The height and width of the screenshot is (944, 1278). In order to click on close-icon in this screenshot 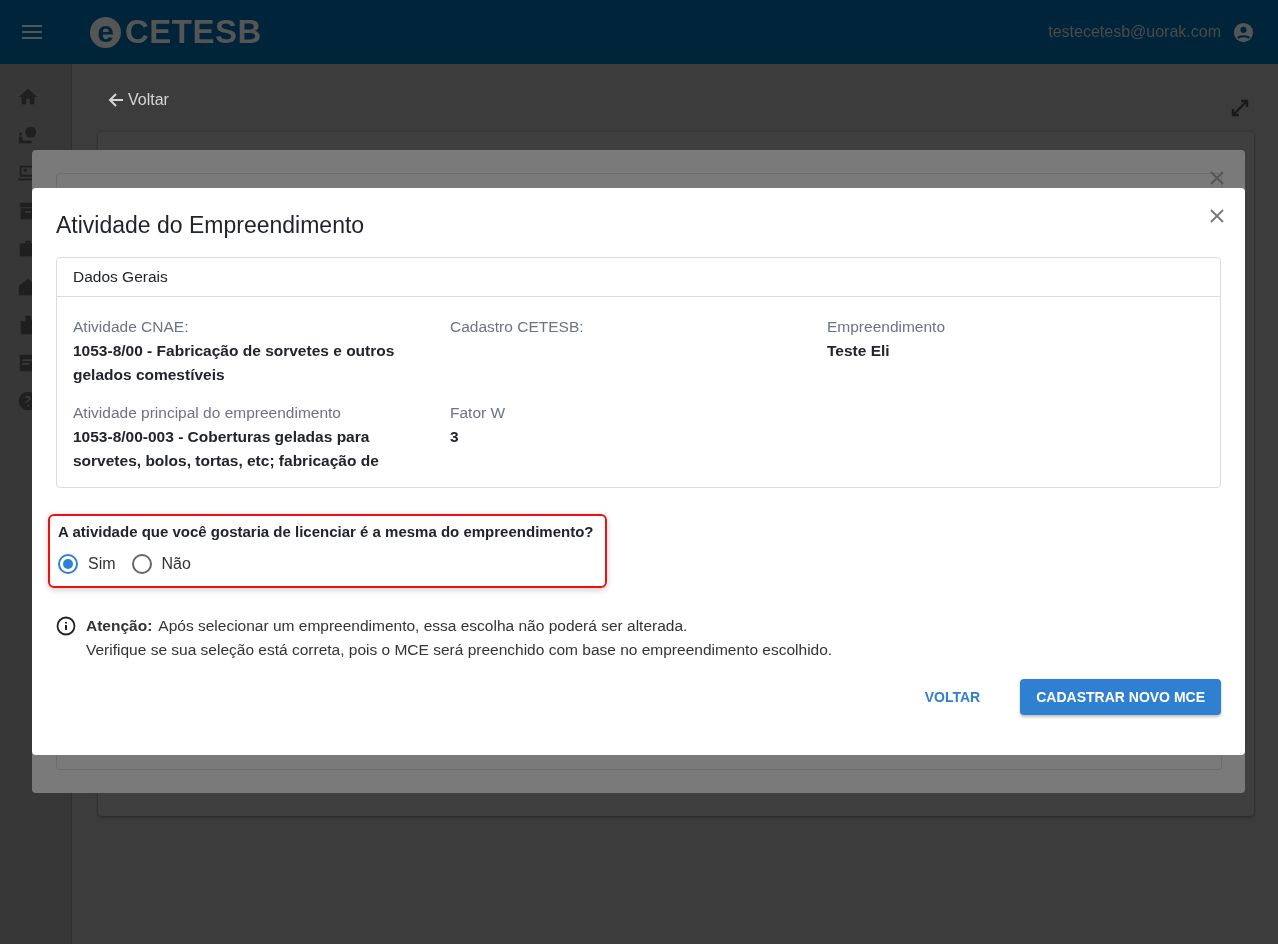, I will do `click(1217, 216)`.